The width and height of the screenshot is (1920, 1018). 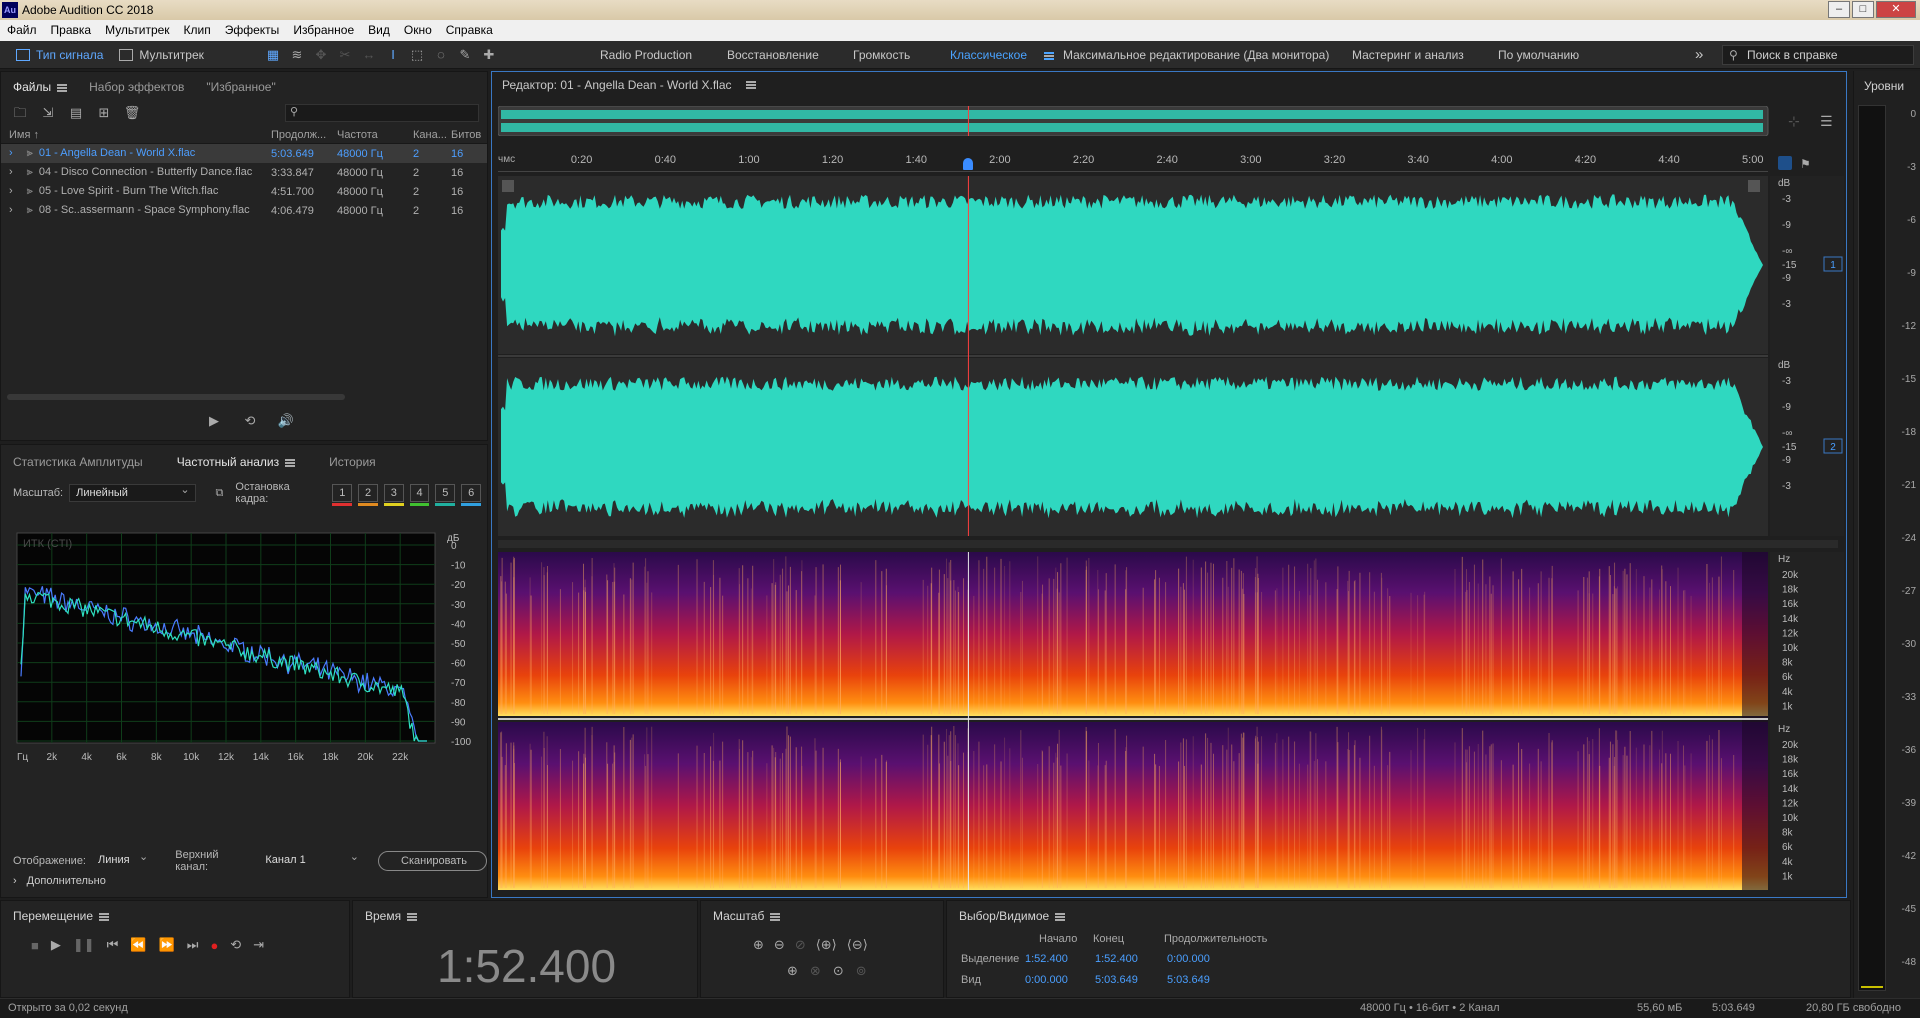 I want to click on autoplay-icon: 🔊, so click(x=286, y=421).